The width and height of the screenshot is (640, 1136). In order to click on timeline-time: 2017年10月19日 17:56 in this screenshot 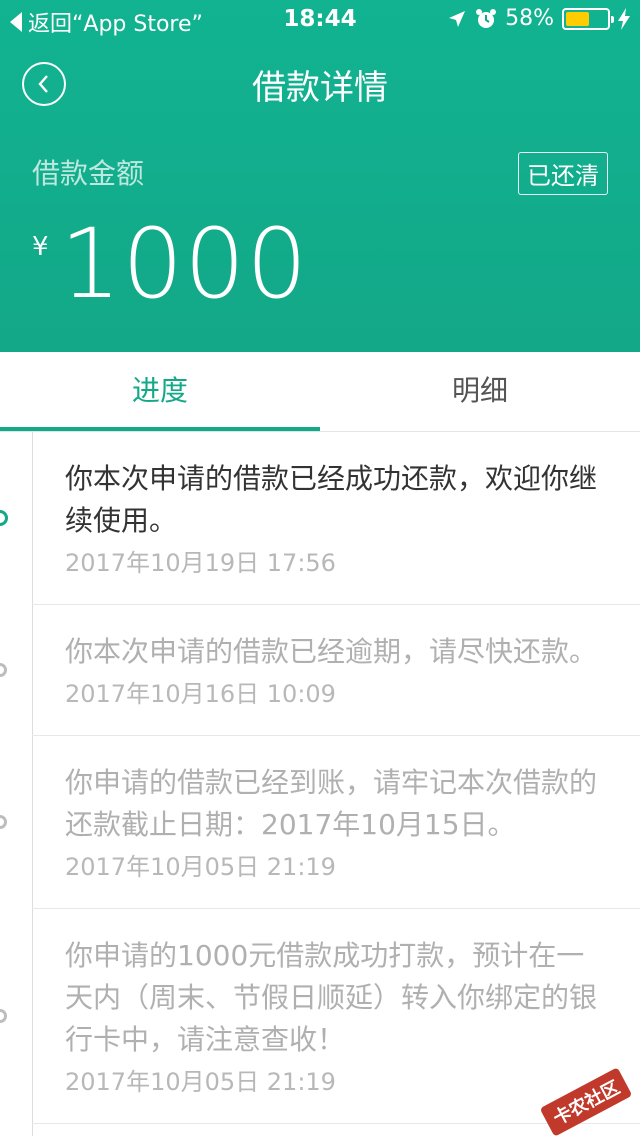, I will do `click(200, 563)`.